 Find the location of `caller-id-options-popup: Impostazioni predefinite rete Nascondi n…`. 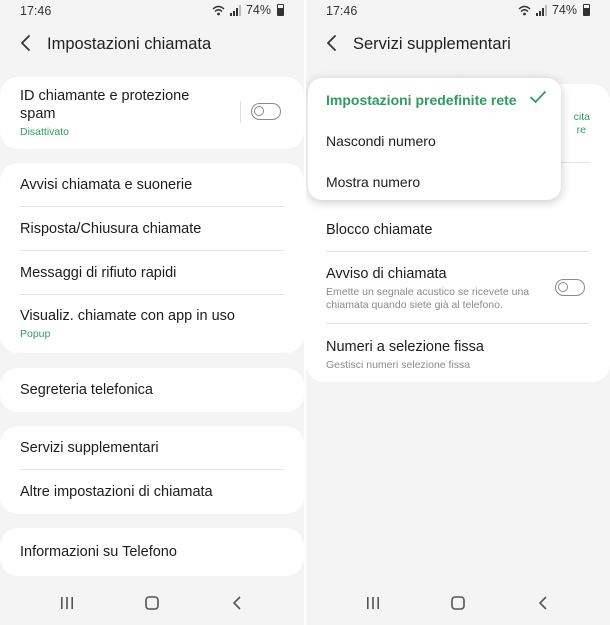

caller-id-options-popup: Impostazioni predefinite rete Nascondi n… is located at coordinates (434, 139).